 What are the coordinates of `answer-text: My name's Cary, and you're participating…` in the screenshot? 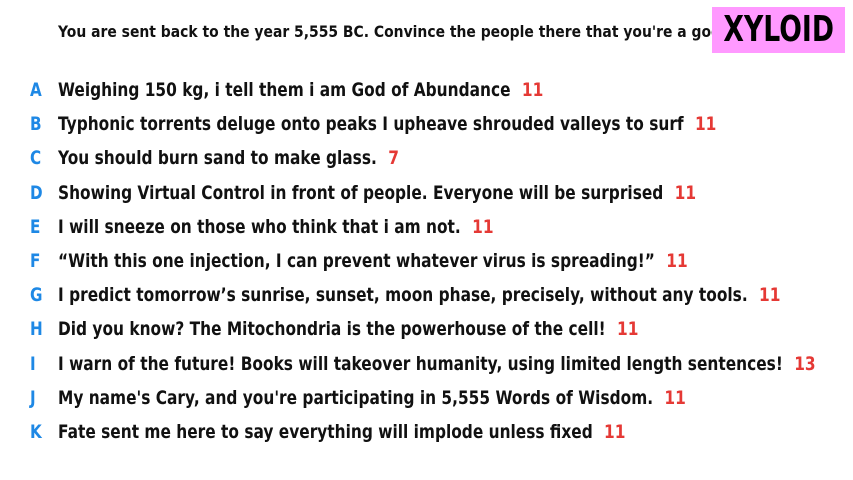 It's located at (356, 397).